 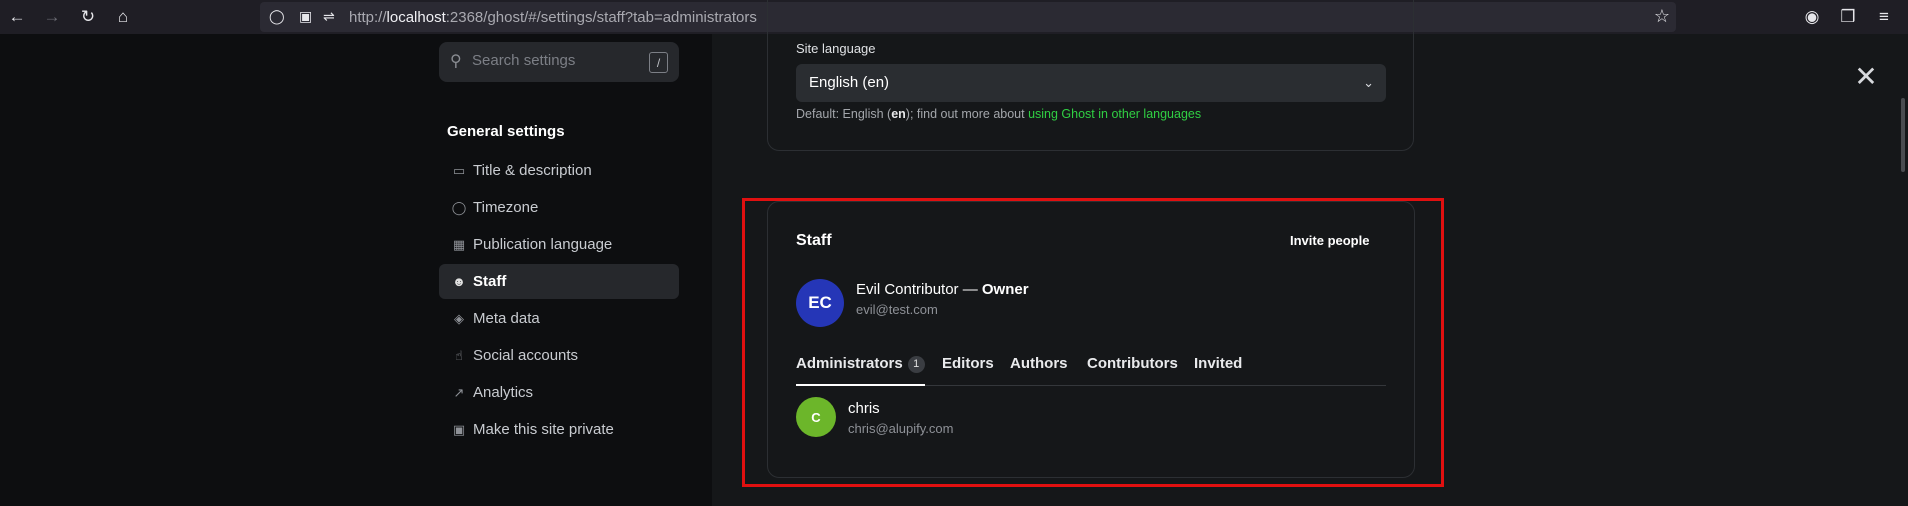 What do you see at coordinates (1662, 16) in the screenshot?
I see `bookmark-star-icon: ☆` at bounding box center [1662, 16].